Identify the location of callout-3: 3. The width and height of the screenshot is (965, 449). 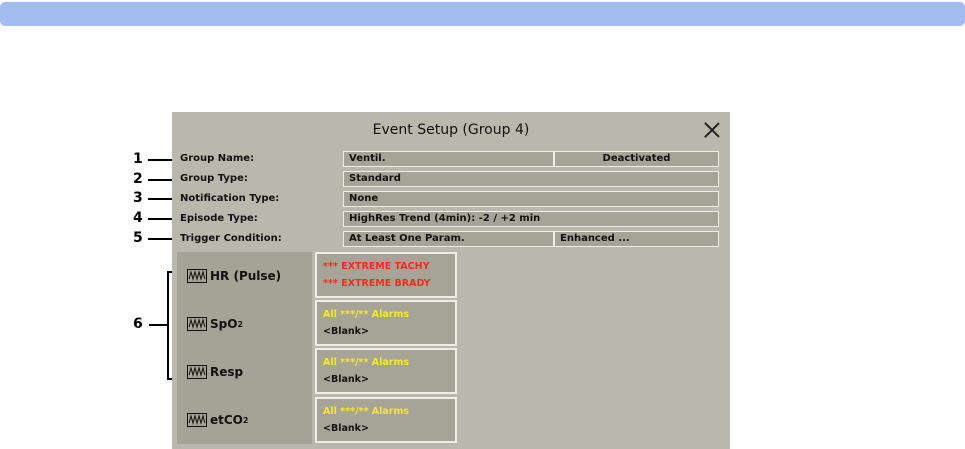
(138, 198).